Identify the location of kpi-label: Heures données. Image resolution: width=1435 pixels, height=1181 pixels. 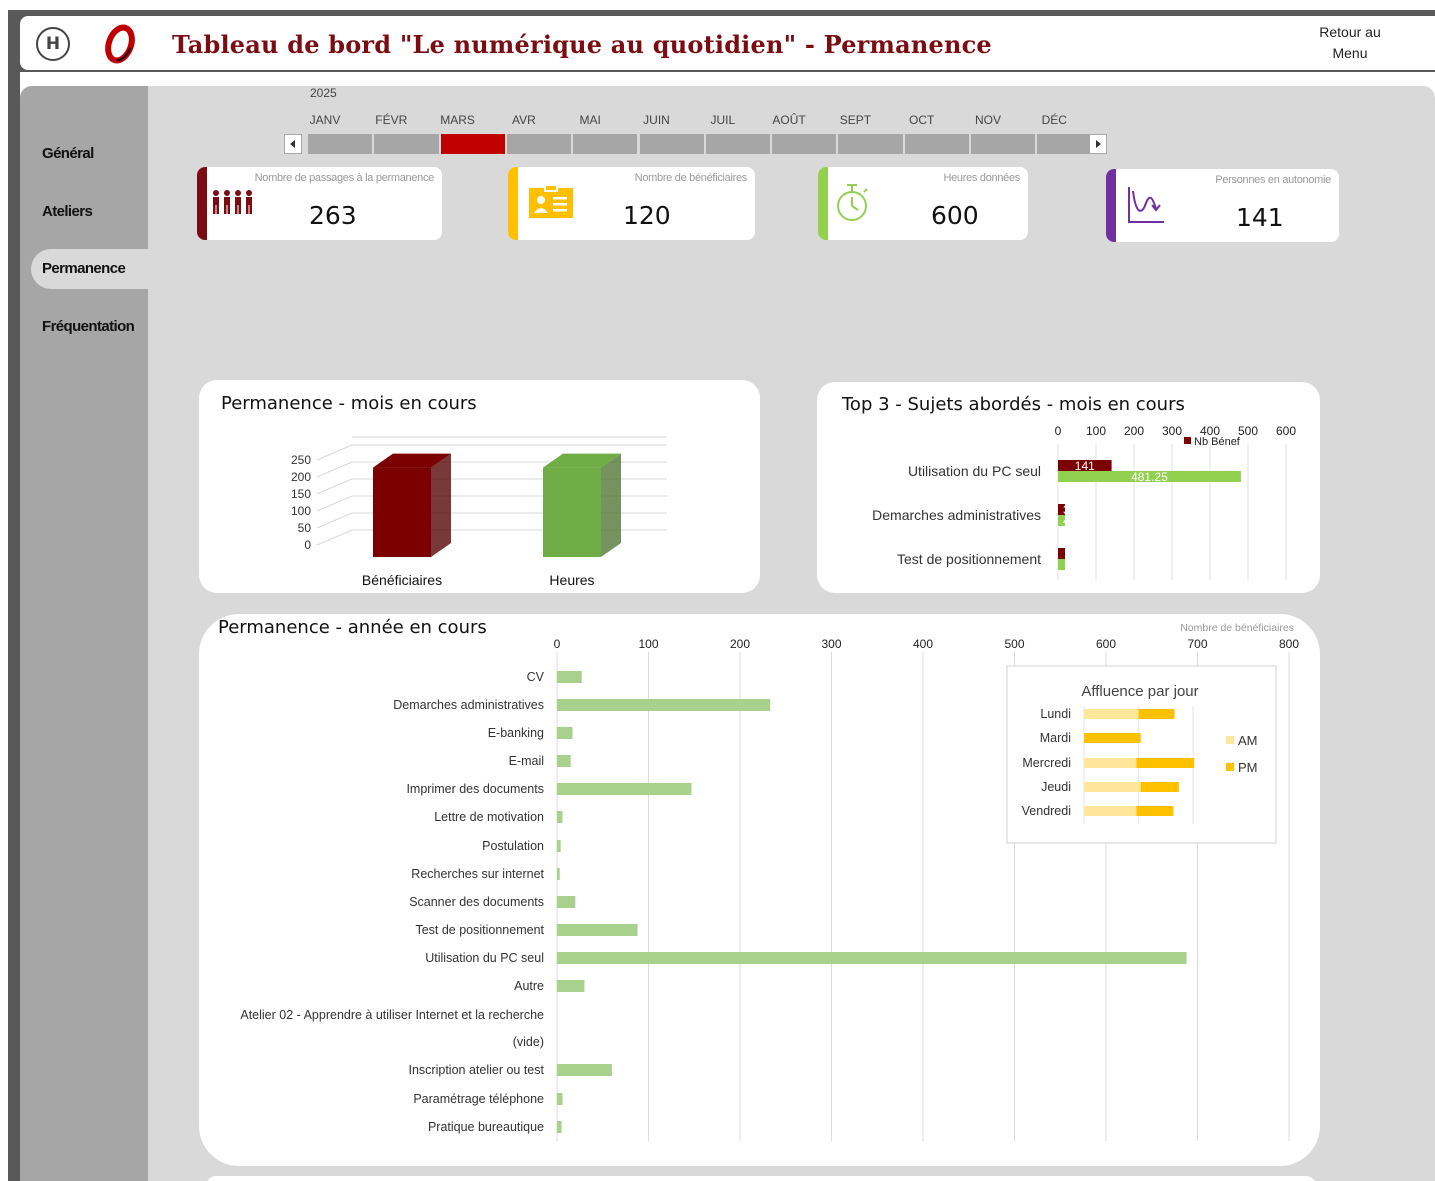
(981, 178).